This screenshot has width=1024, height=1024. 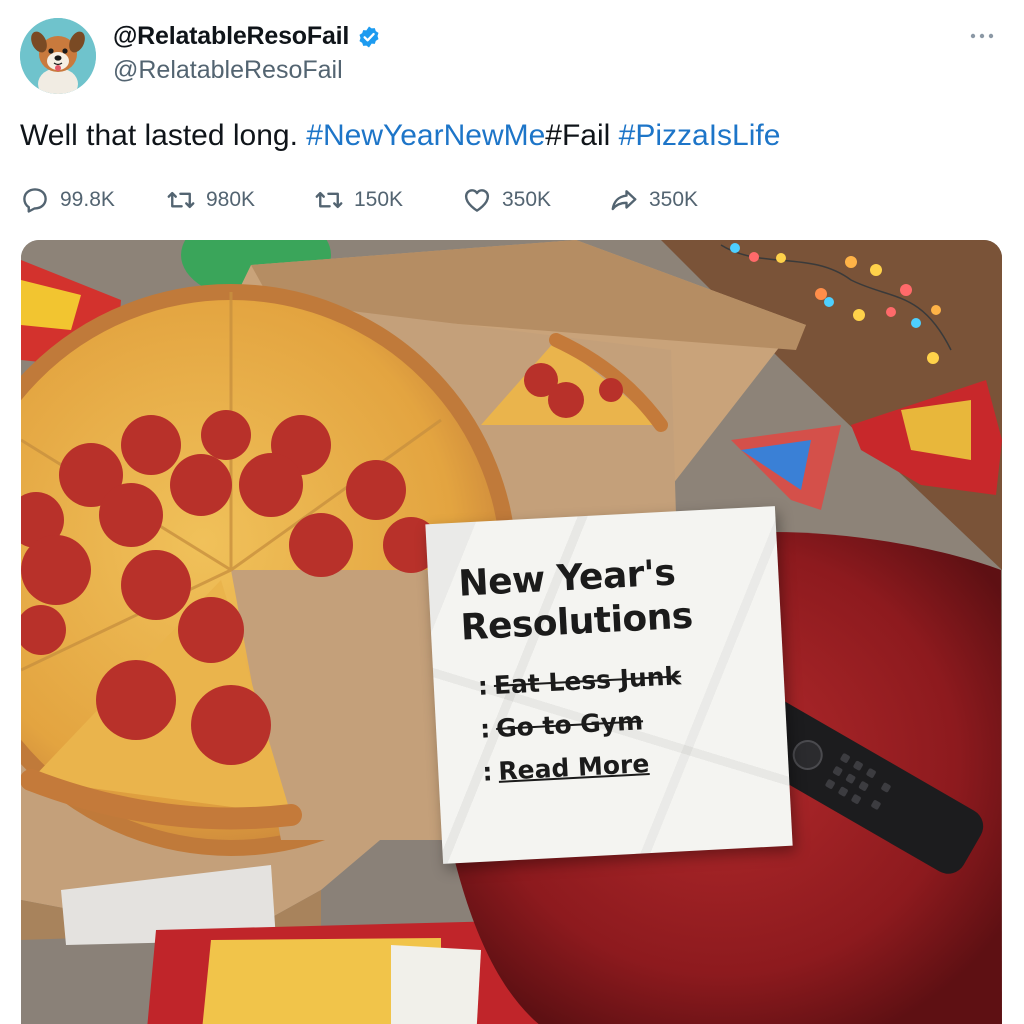 What do you see at coordinates (477, 200) in the screenshot?
I see `heart-icon` at bounding box center [477, 200].